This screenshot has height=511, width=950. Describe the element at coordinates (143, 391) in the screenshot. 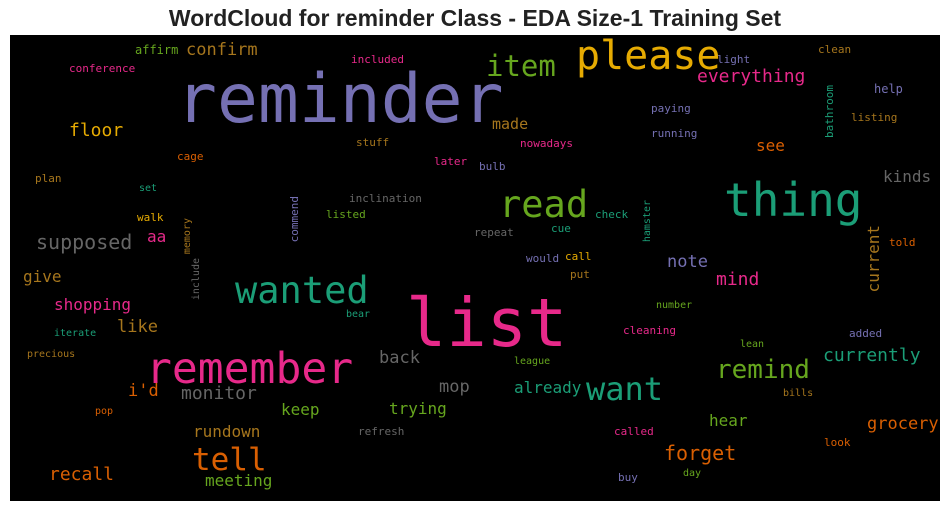

I see `word: i'd` at that location.